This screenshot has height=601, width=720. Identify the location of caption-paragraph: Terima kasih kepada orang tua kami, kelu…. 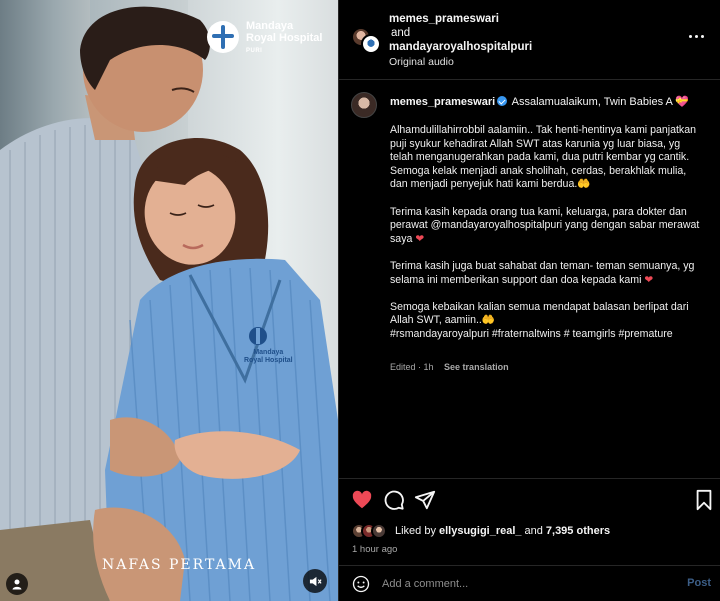
(545, 225).